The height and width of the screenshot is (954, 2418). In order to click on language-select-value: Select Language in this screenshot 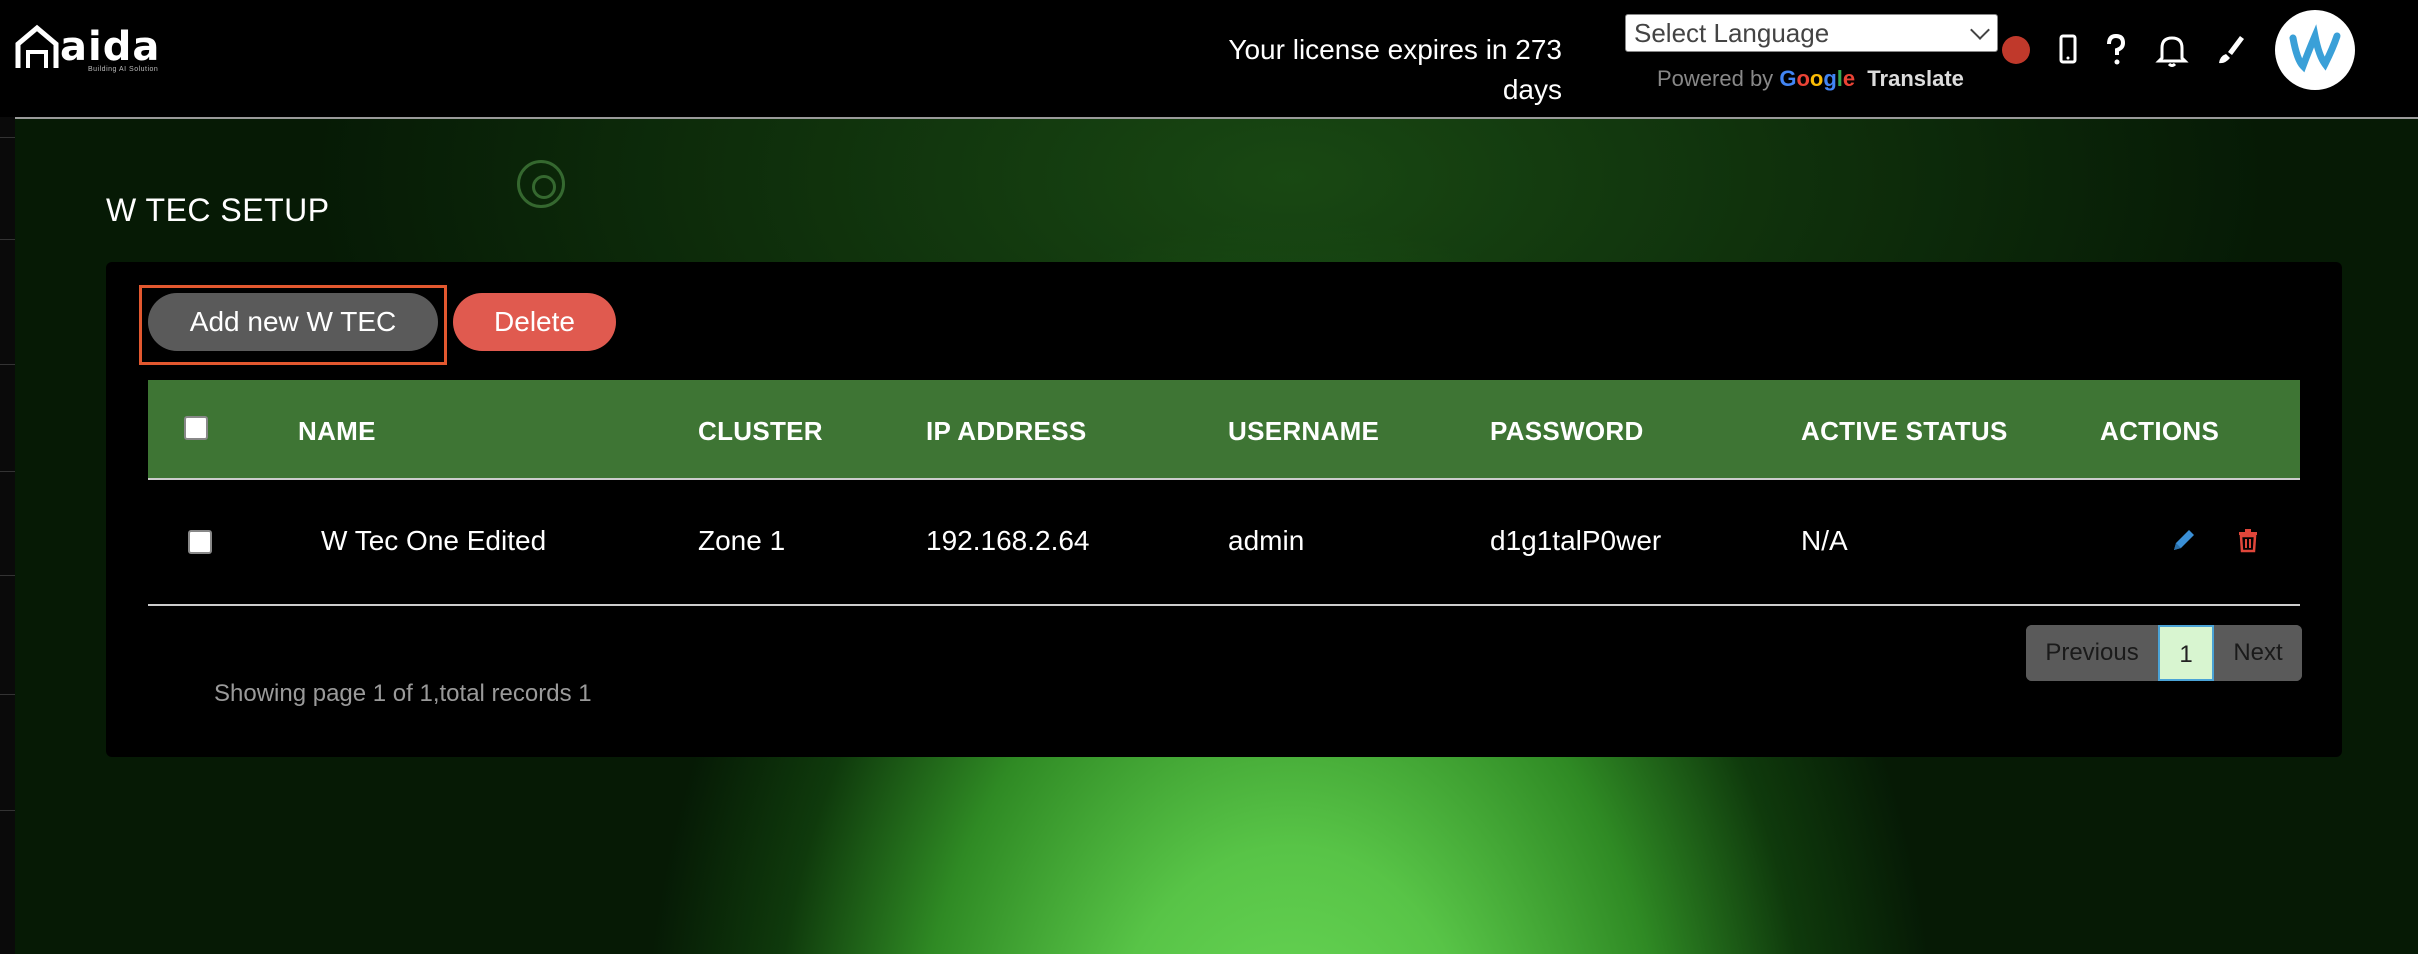, I will do `click(1732, 33)`.